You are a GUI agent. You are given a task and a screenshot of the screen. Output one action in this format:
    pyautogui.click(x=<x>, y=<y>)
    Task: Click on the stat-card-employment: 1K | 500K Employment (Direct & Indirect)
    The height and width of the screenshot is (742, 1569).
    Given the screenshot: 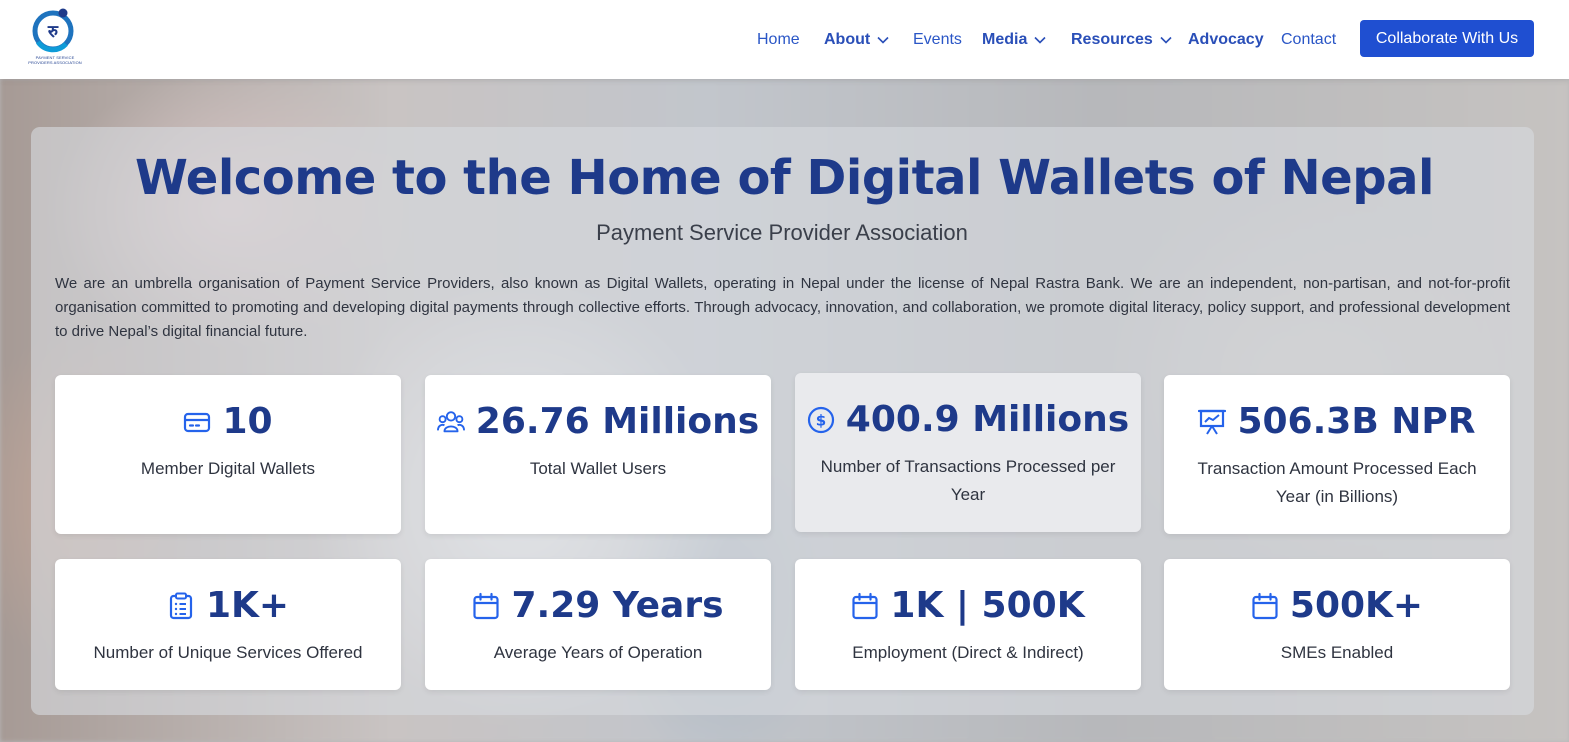 What is the action you would take?
    pyautogui.click(x=968, y=624)
    